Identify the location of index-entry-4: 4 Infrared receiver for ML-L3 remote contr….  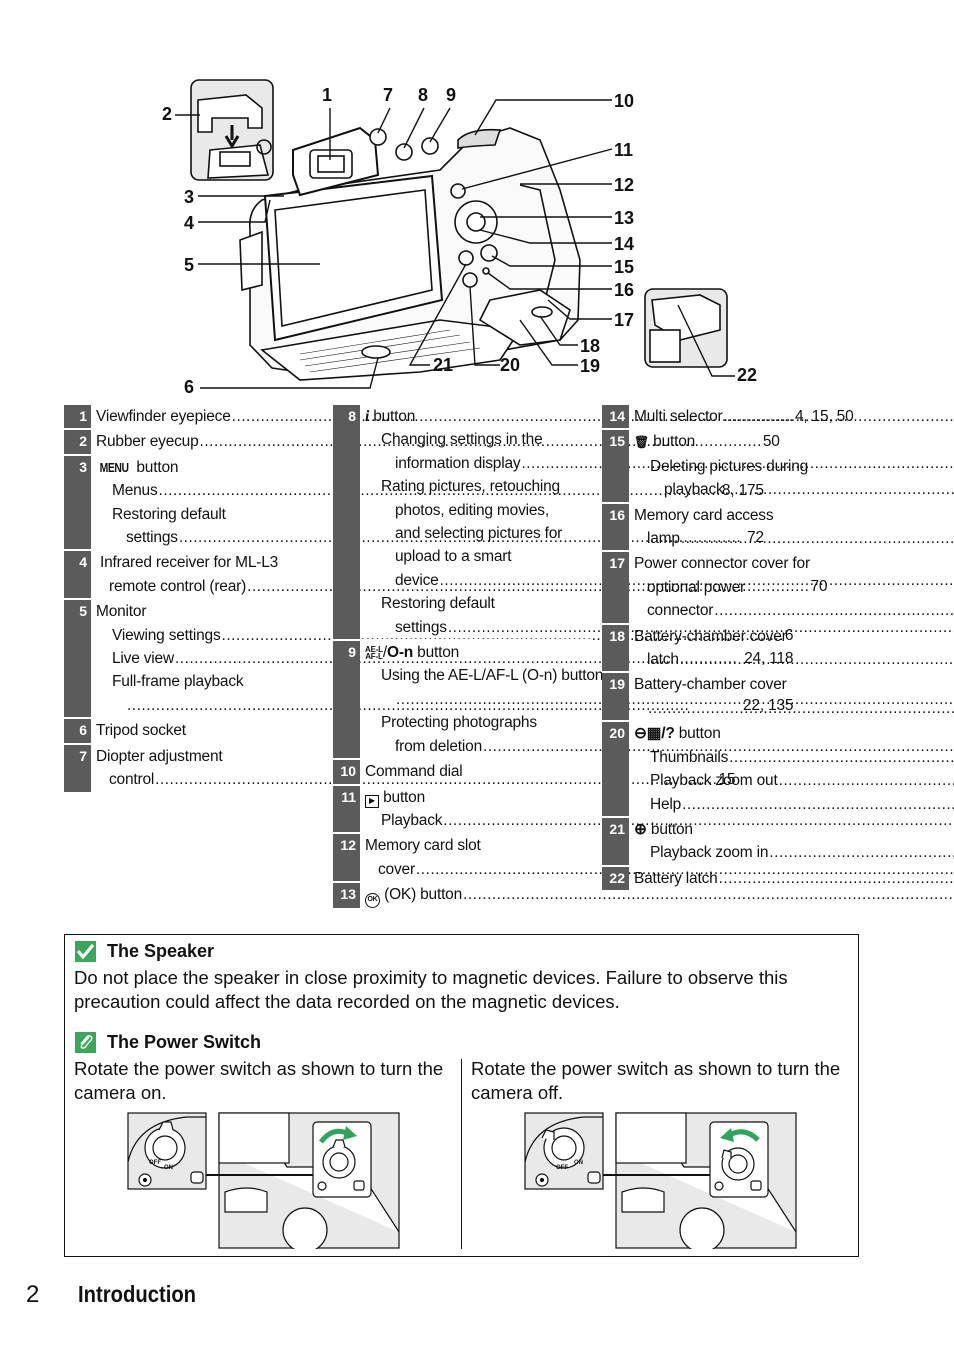
(445, 574).